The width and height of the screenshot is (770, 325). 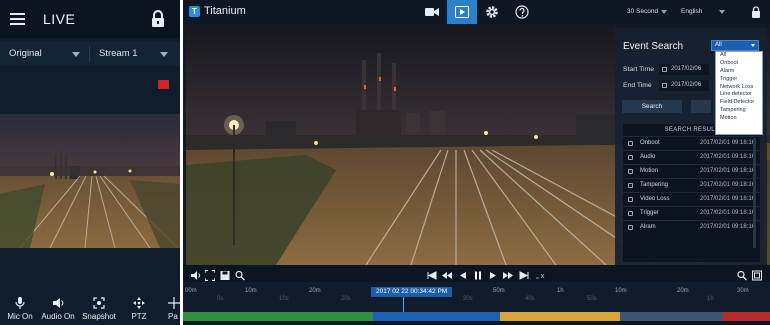 What do you see at coordinates (284, 299) in the screenshot?
I see `timeline-subtick: 10s` at bounding box center [284, 299].